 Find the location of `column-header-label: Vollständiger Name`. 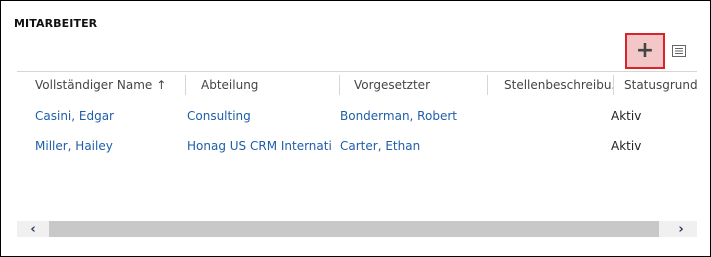

column-header-label: Vollständiger Name is located at coordinates (94, 85).